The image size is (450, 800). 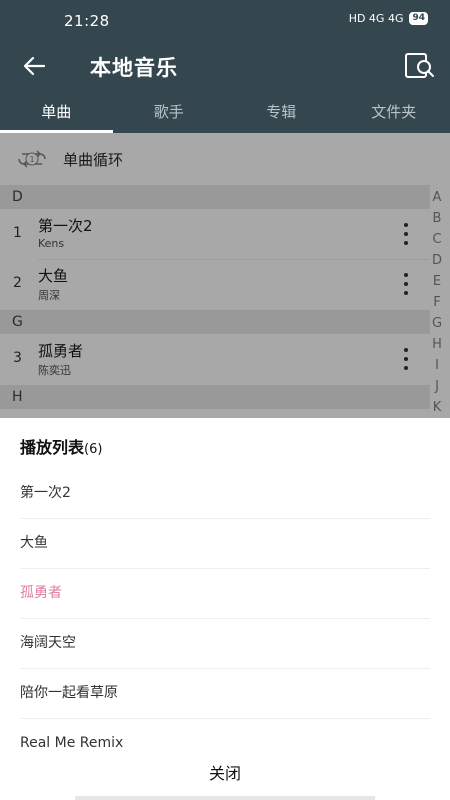 I want to click on song-number: 1, so click(x=17, y=233).